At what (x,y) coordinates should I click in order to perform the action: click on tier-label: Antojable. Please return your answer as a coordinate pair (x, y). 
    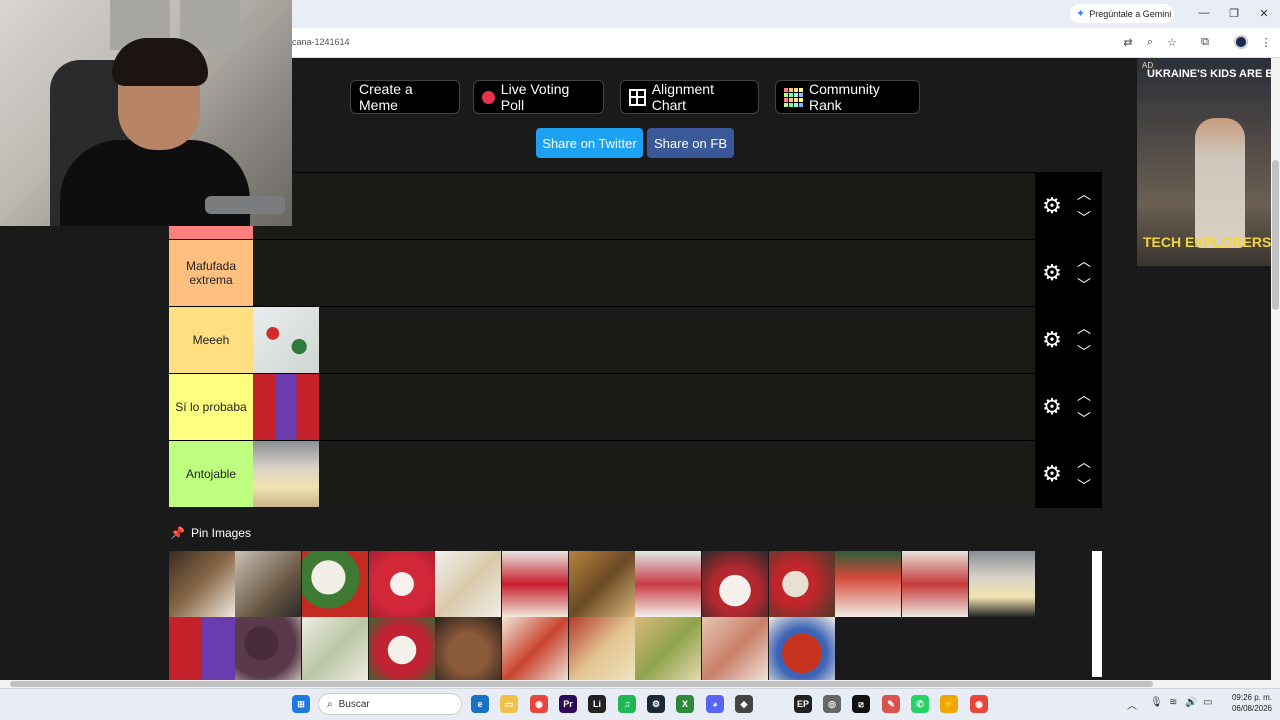
    Looking at the image, I should click on (211, 474).